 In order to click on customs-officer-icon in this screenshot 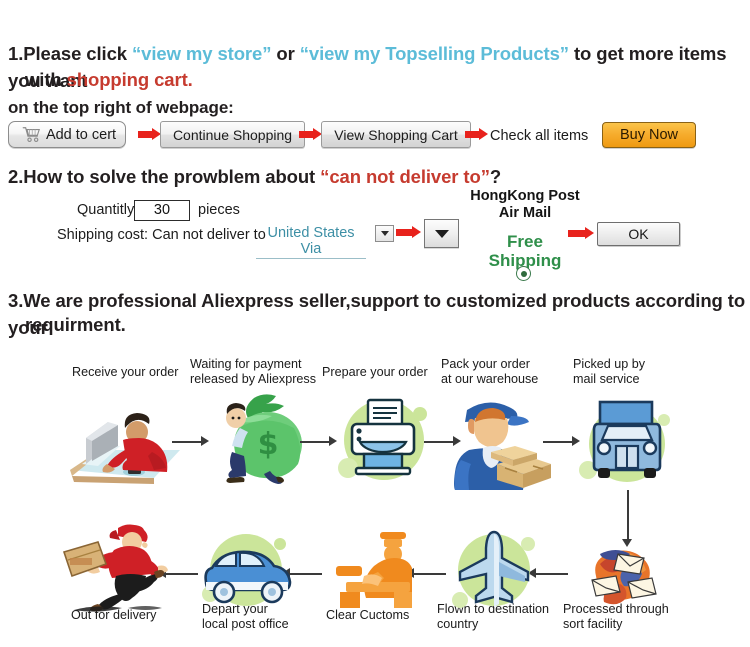, I will do `click(374, 570)`.